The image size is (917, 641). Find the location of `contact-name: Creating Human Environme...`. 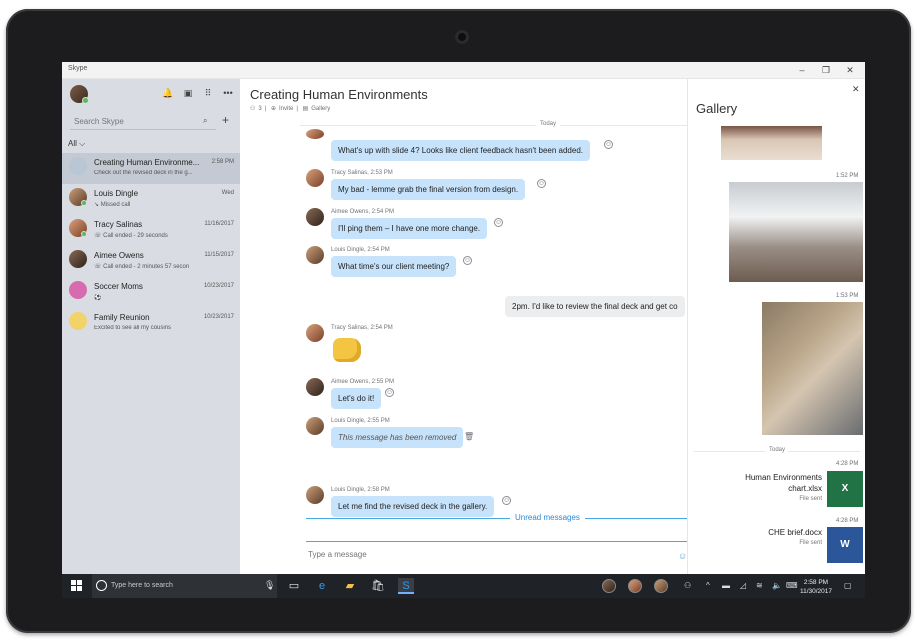

contact-name: Creating Human Environme... is located at coordinates (147, 162).